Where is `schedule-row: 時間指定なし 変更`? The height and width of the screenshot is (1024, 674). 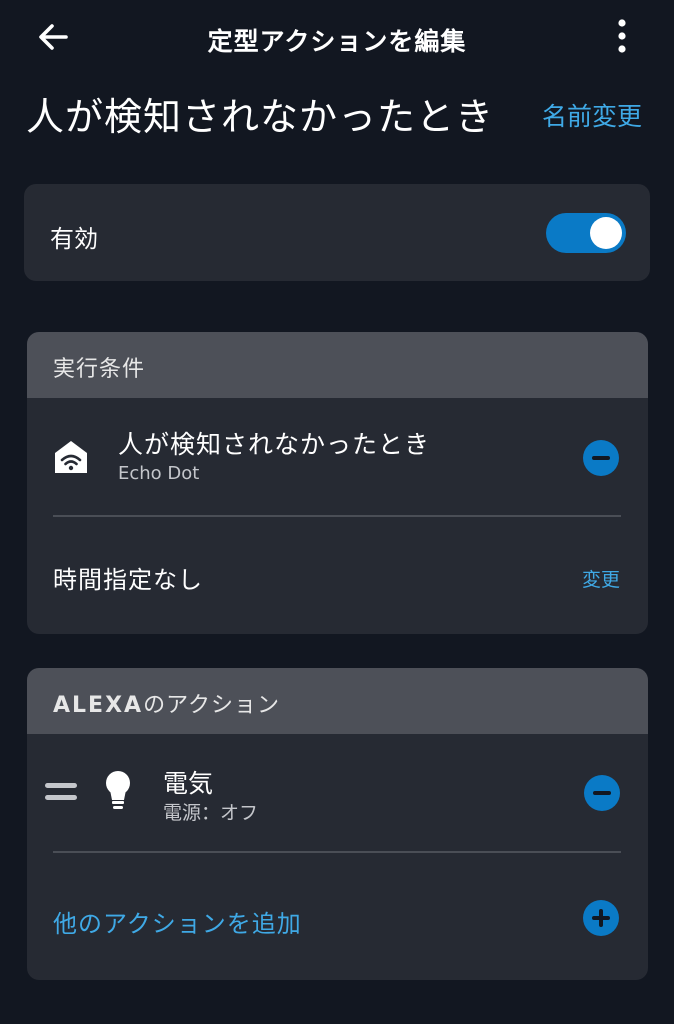
schedule-row: 時間指定なし 変更 is located at coordinates (337, 575).